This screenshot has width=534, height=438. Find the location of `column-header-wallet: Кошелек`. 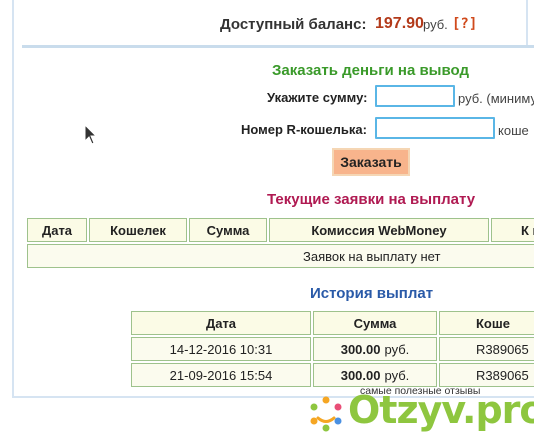

column-header-wallet: Кошелек is located at coordinates (138, 230).